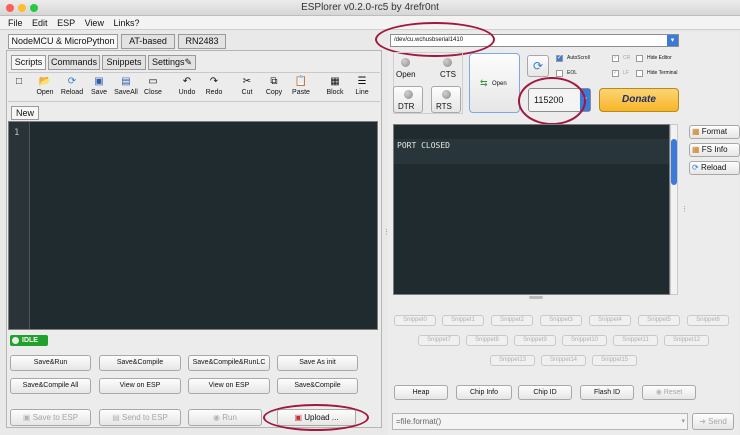  Describe the element at coordinates (28, 62) in the screenshot. I see `tab-scripts: Scripts` at that location.